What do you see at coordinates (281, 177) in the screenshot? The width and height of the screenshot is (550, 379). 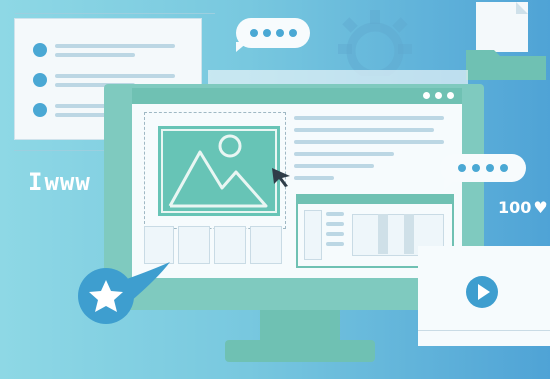 I see `cursor-icon` at bounding box center [281, 177].